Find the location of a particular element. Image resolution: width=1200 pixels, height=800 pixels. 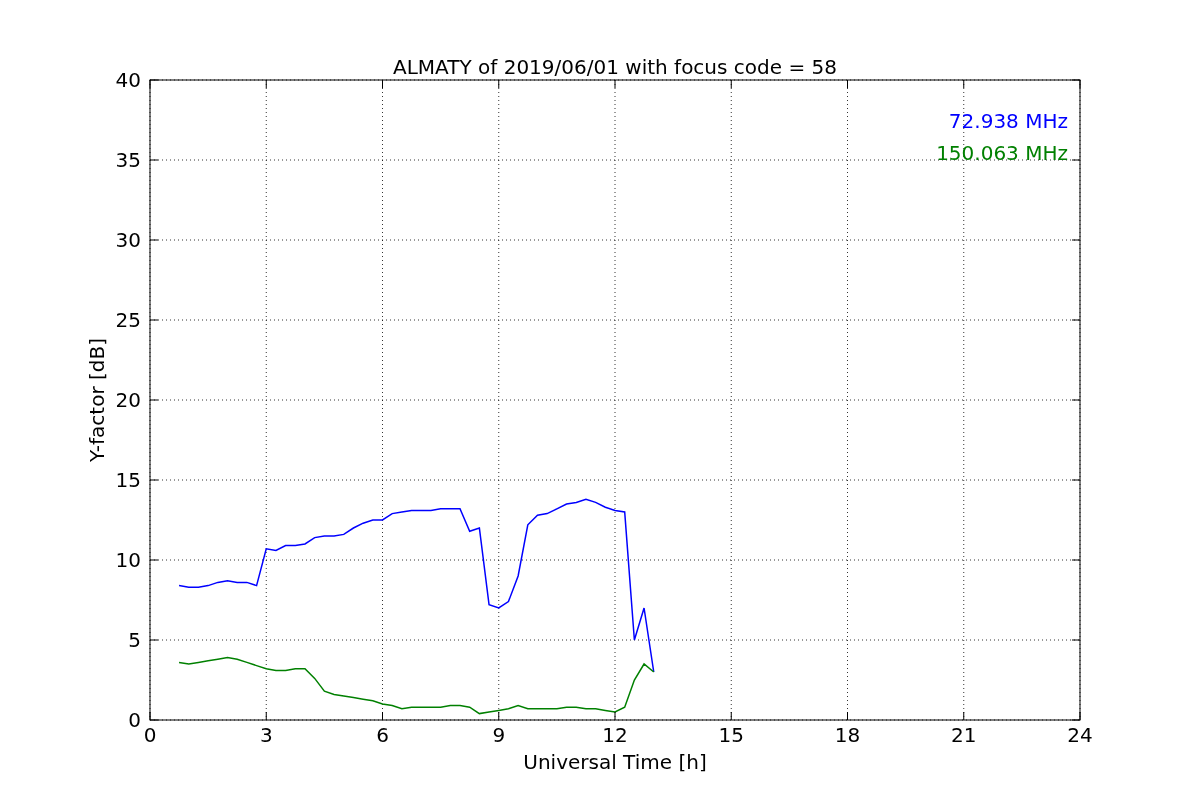

legend-label: 72.938 MHz is located at coordinates (1008, 121).